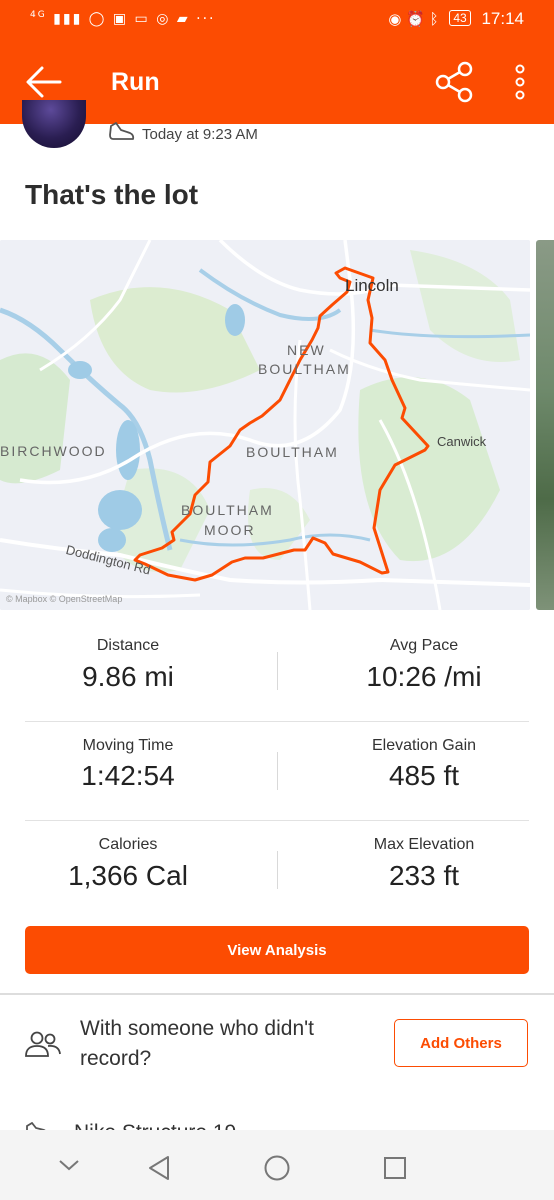 The height and width of the screenshot is (1200, 554). I want to click on outlook-icon: ▣, so click(120, 19).